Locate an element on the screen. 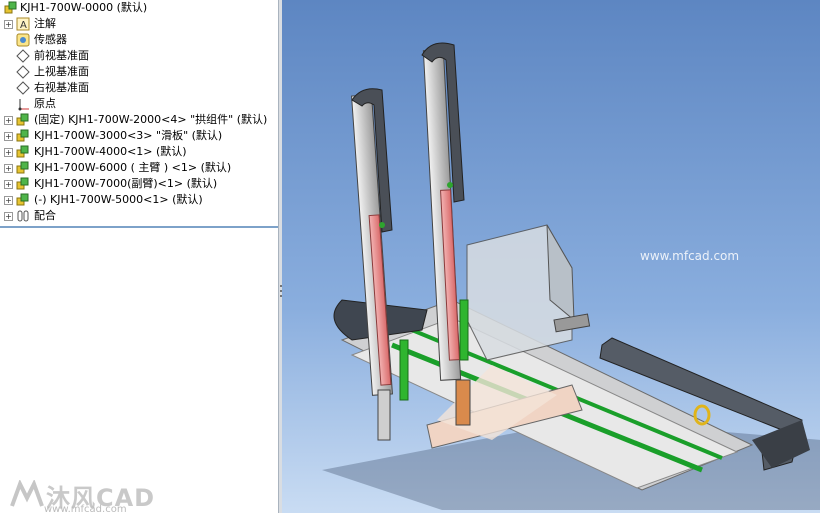  arm-1-sensor is located at coordinates (382, 225).